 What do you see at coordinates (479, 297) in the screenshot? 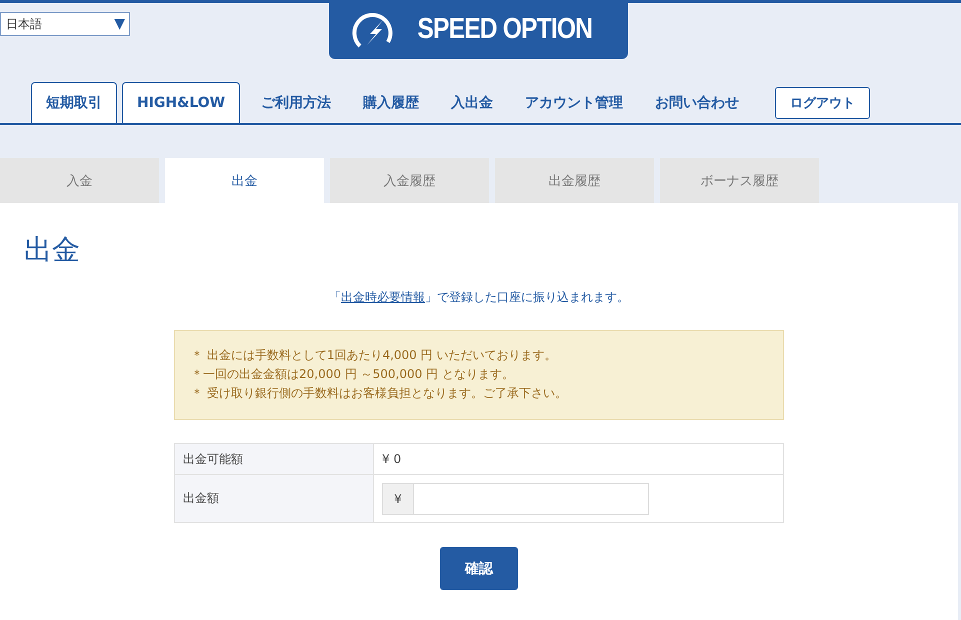
I see `intro-text: 「出金時必要情報」で登録した口座に振り込まれます。` at bounding box center [479, 297].